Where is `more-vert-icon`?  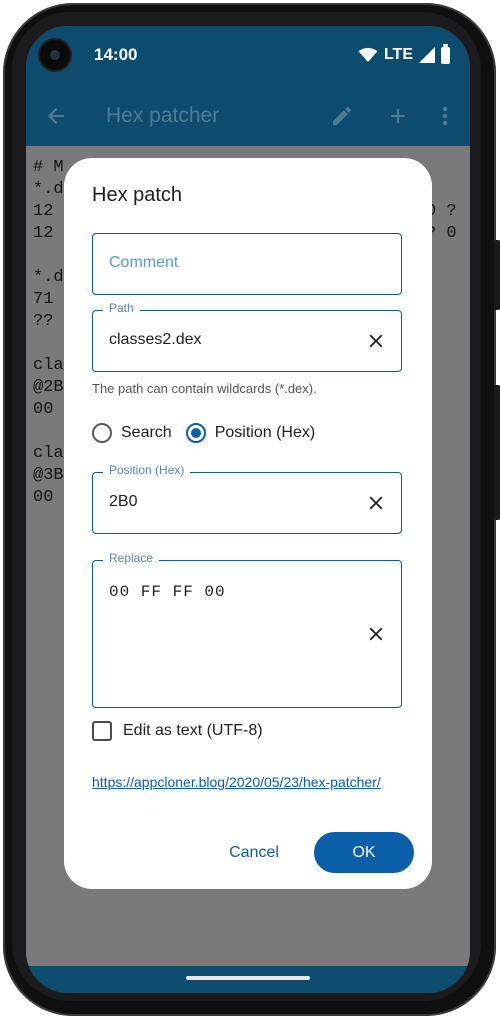 more-vert-icon is located at coordinates (445, 116).